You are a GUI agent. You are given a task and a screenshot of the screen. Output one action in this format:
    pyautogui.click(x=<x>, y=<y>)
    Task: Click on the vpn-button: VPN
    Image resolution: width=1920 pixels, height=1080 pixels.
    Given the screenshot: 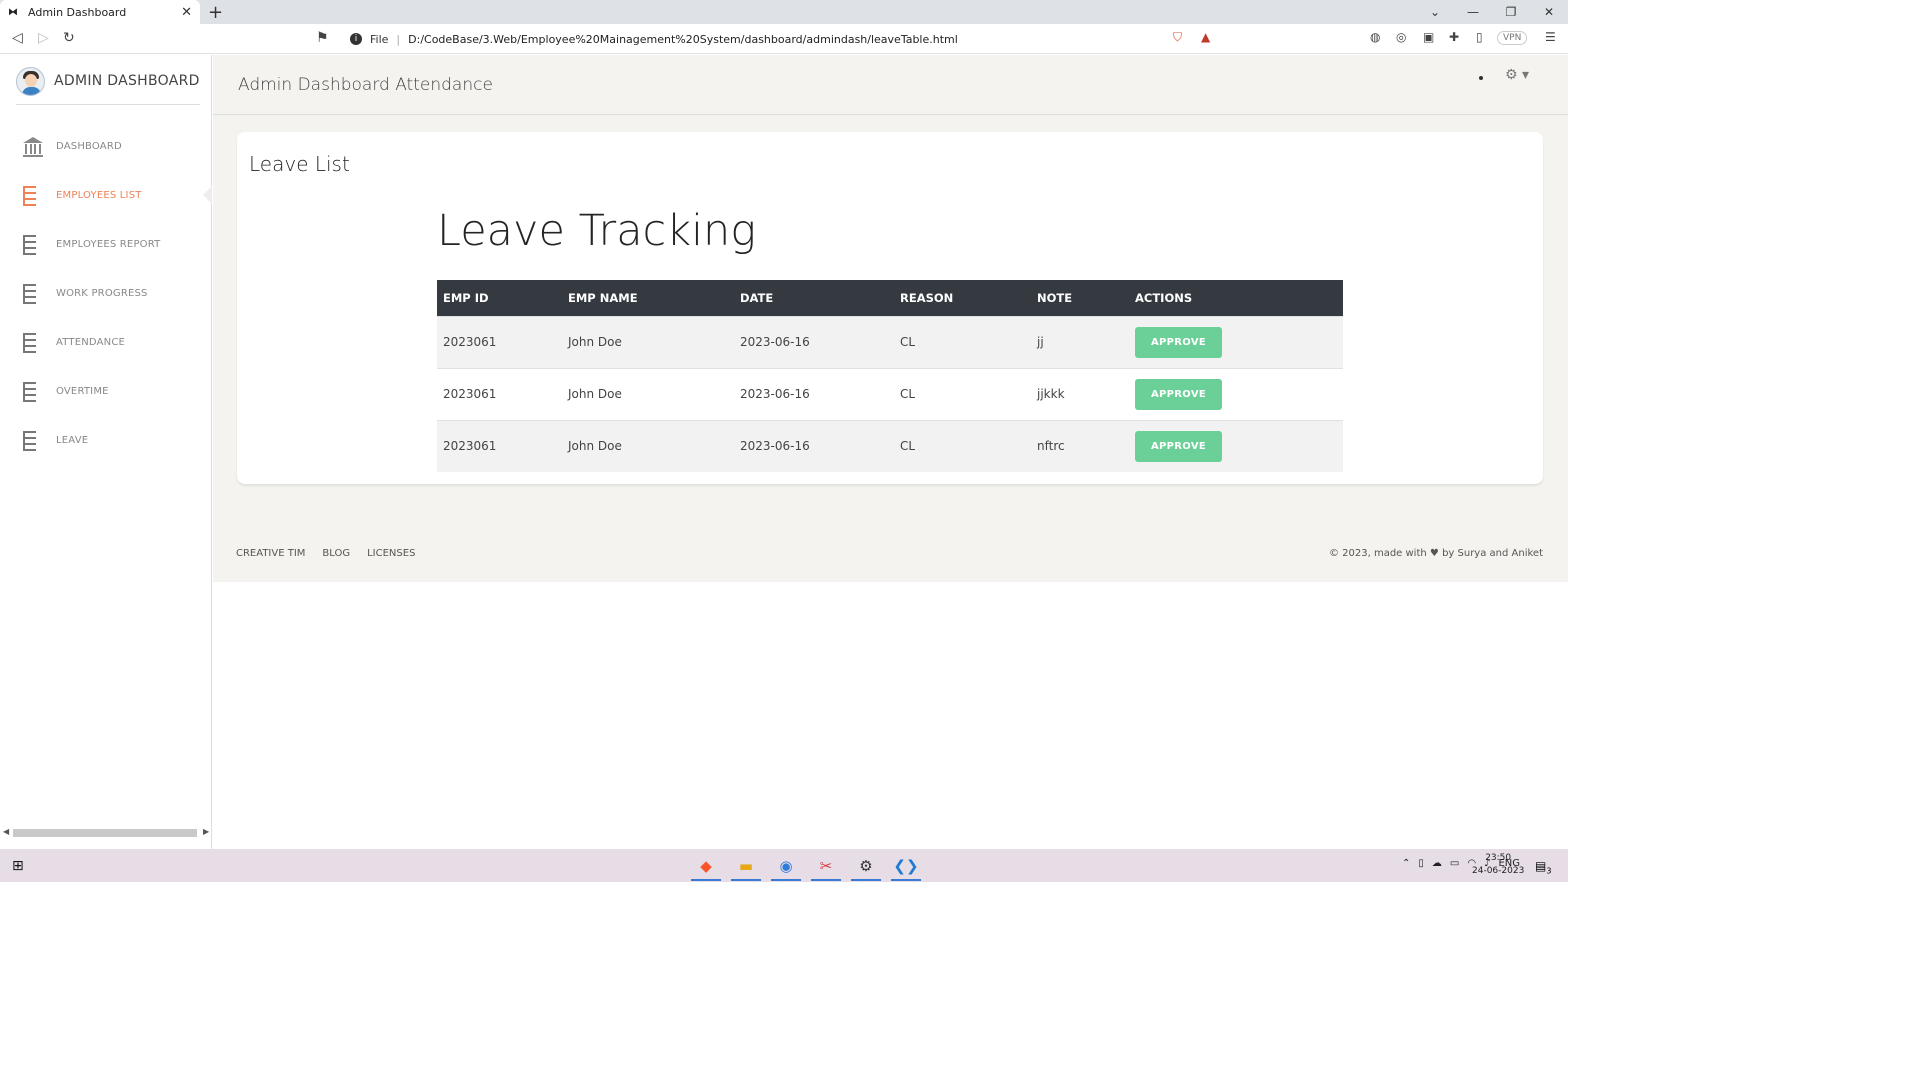 What is the action you would take?
    pyautogui.click(x=1512, y=38)
    